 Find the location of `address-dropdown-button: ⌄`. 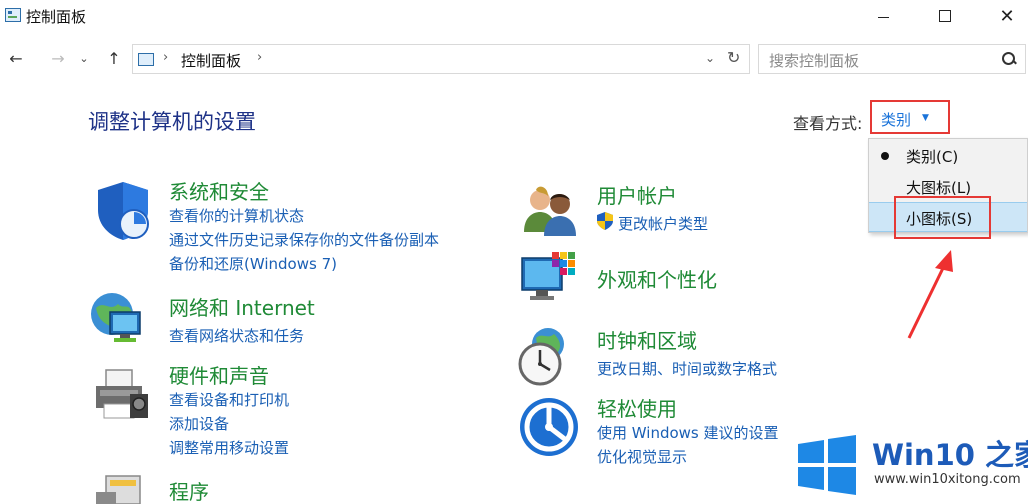

address-dropdown-button: ⌄ is located at coordinates (710, 58).